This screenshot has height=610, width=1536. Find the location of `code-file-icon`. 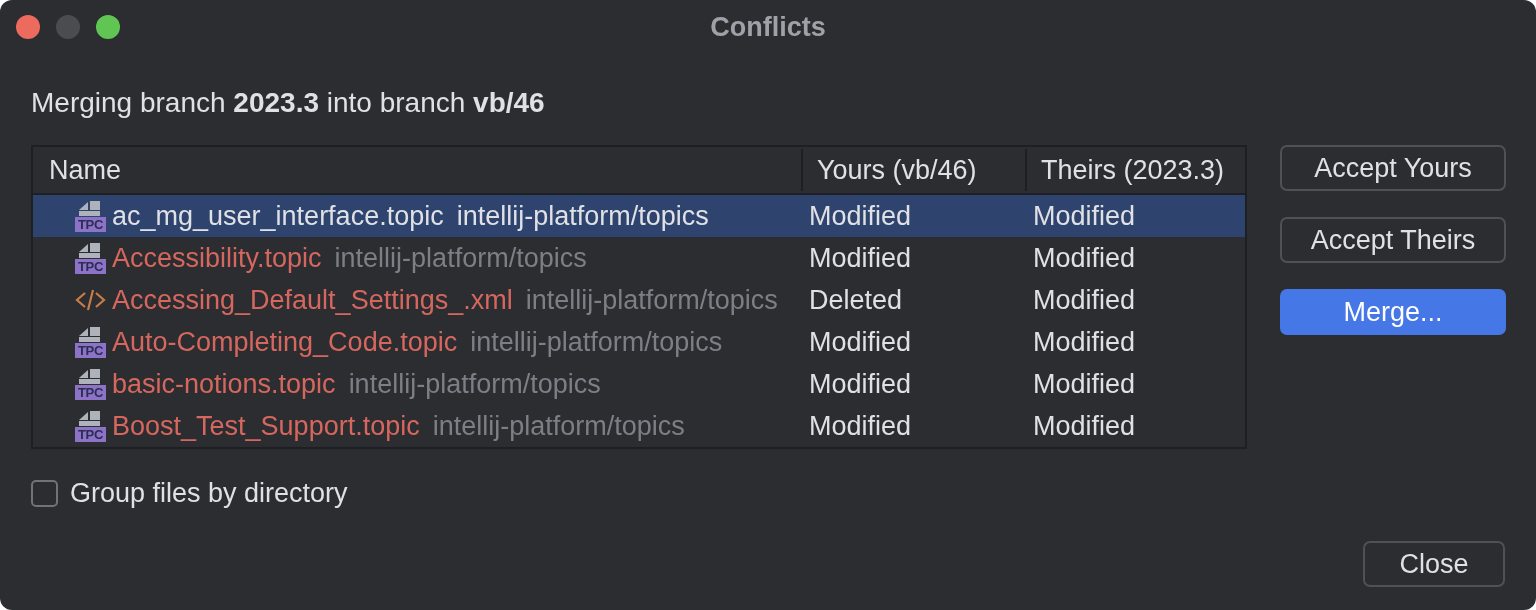

code-file-icon is located at coordinates (90, 300).